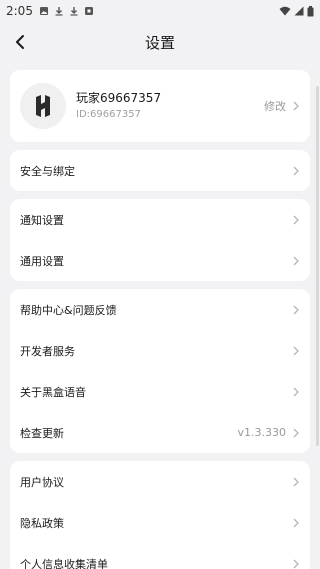 The image size is (320, 569). I want to click on row-privacy-policy: 隐私政策, so click(160, 522).